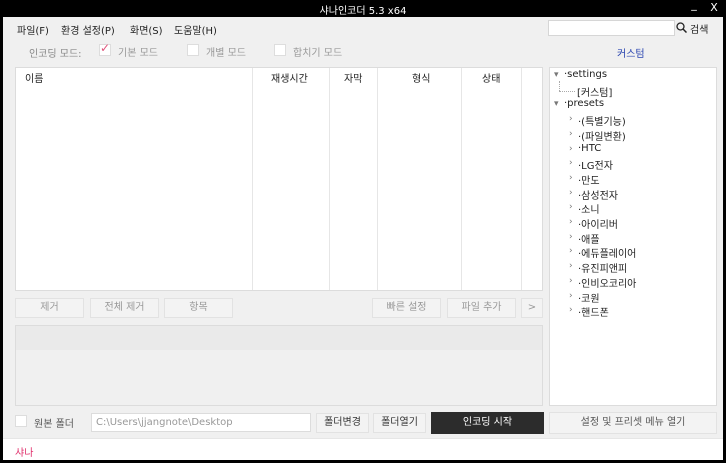 The height and width of the screenshot is (463, 726). I want to click on mode-basic-label: 기본 모드, so click(138, 53).